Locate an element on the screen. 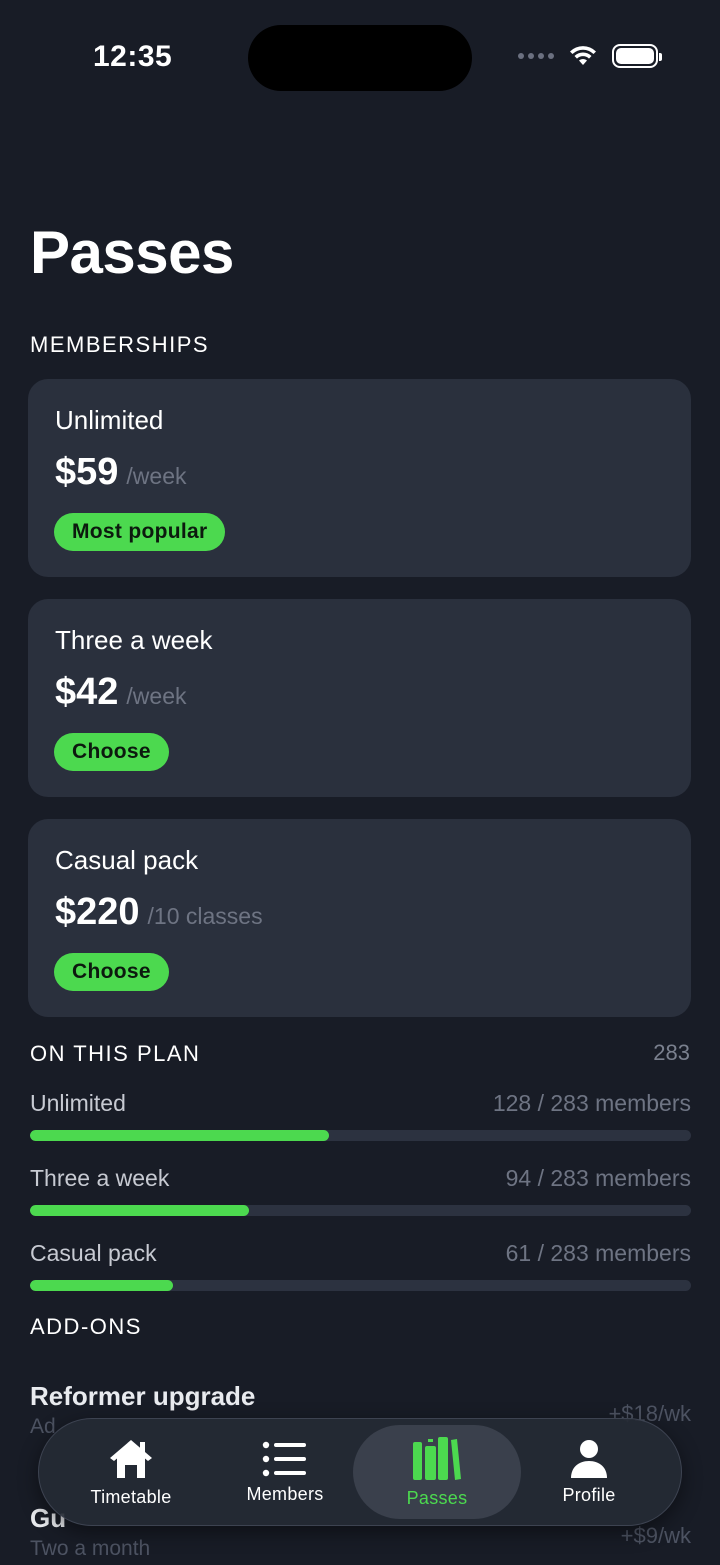  tab-label: Timetable is located at coordinates (131, 1496).